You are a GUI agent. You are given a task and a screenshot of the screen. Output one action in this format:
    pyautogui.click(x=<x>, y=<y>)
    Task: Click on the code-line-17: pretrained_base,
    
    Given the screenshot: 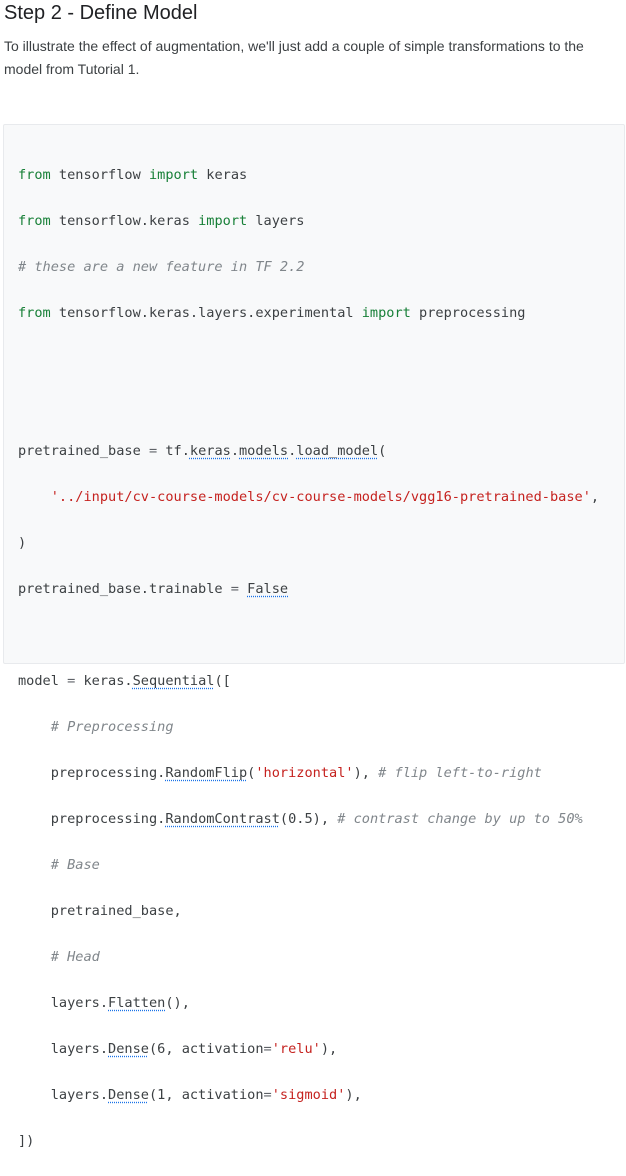 What is the action you would take?
    pyautogui.click(x=308, y=911)
    